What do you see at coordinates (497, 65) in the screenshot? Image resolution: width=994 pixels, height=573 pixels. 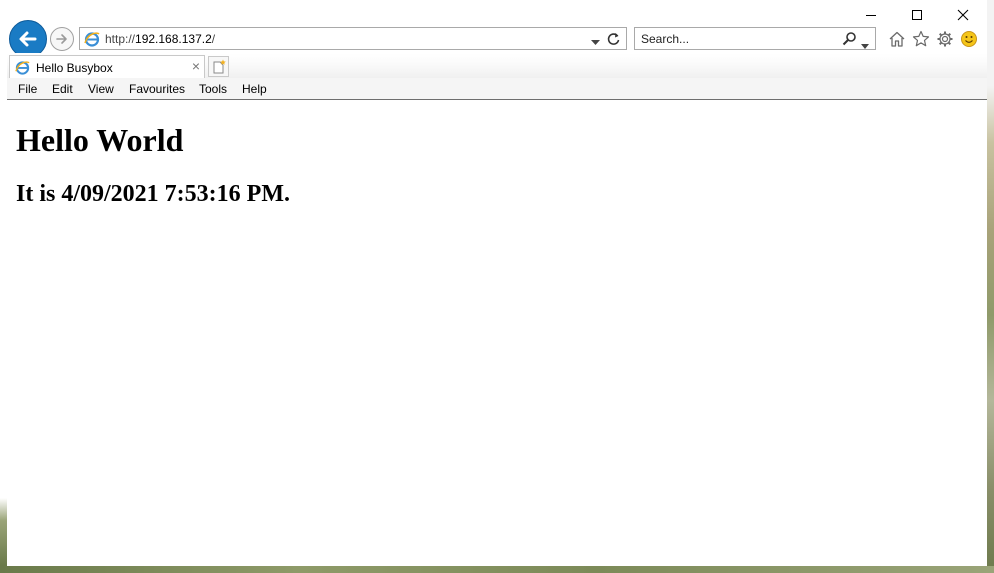 I see `tab-bar: Hello Busybox ×` at bounding box center [497, 65].